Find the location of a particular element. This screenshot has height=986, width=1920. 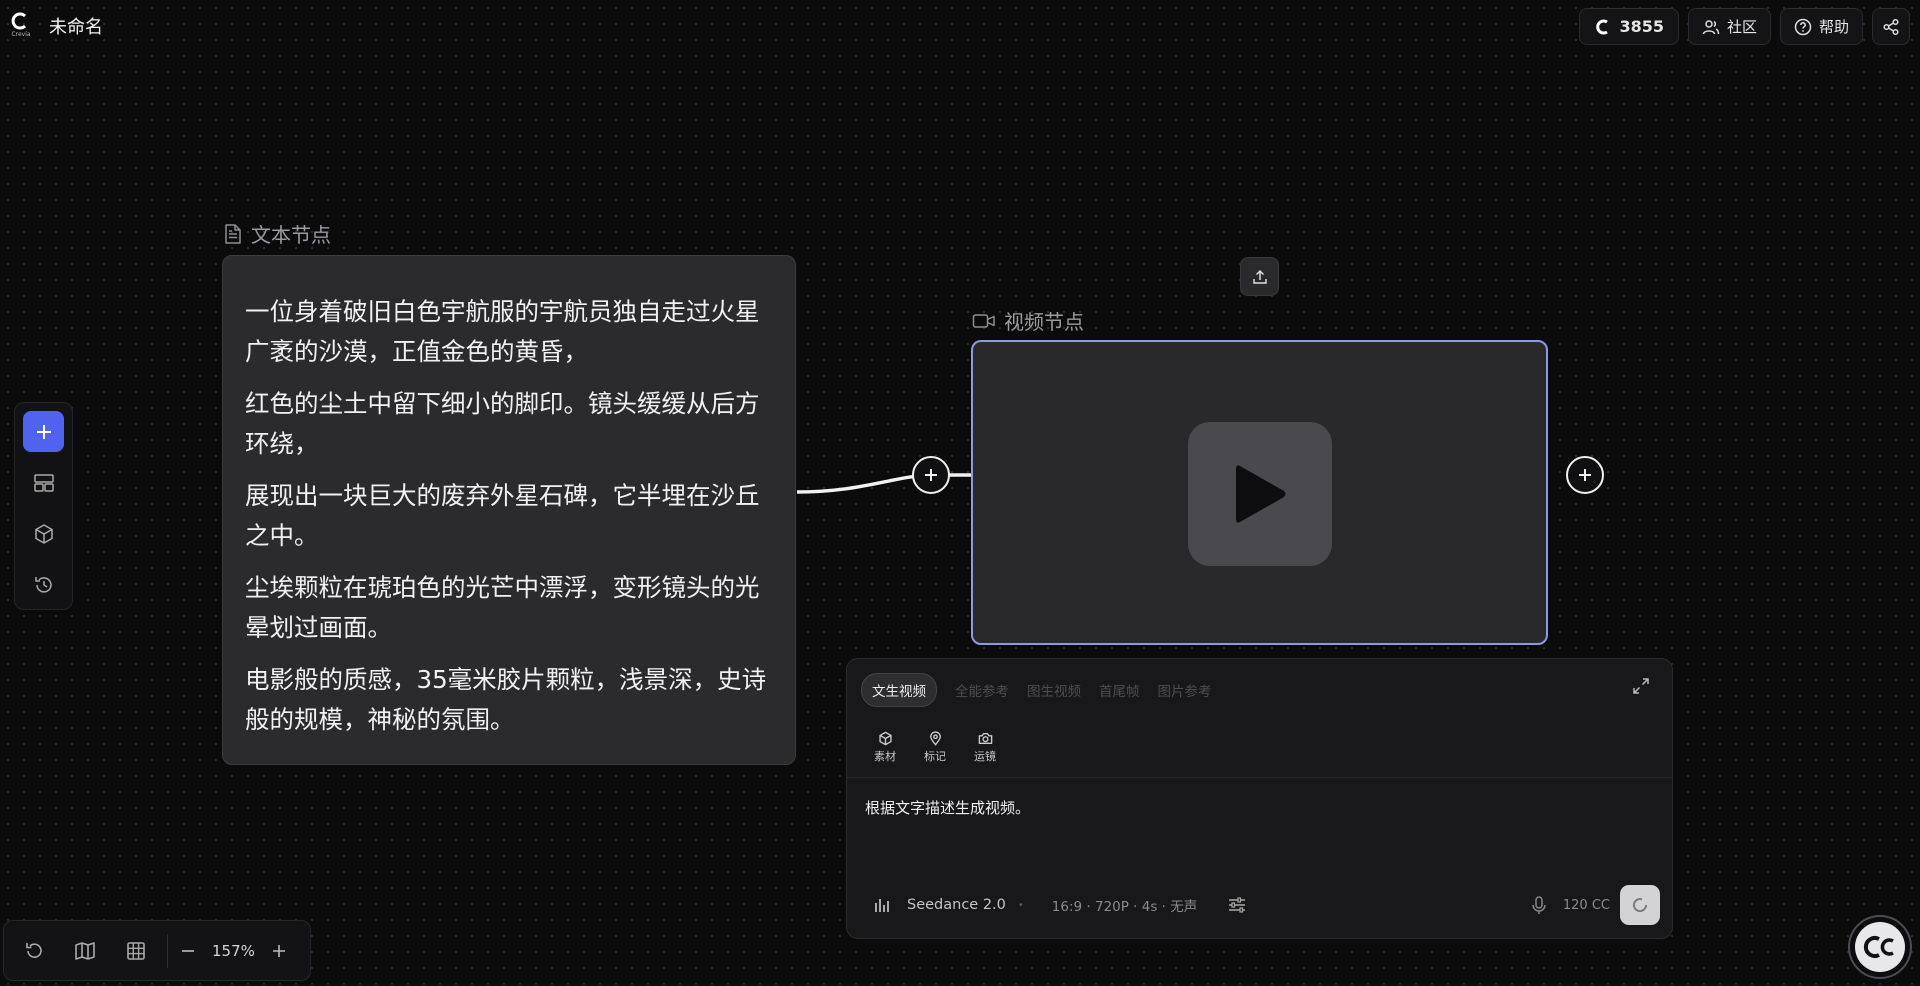

prompt-tools: 素材 标记 运镜 is located at coordinates (935, 747).